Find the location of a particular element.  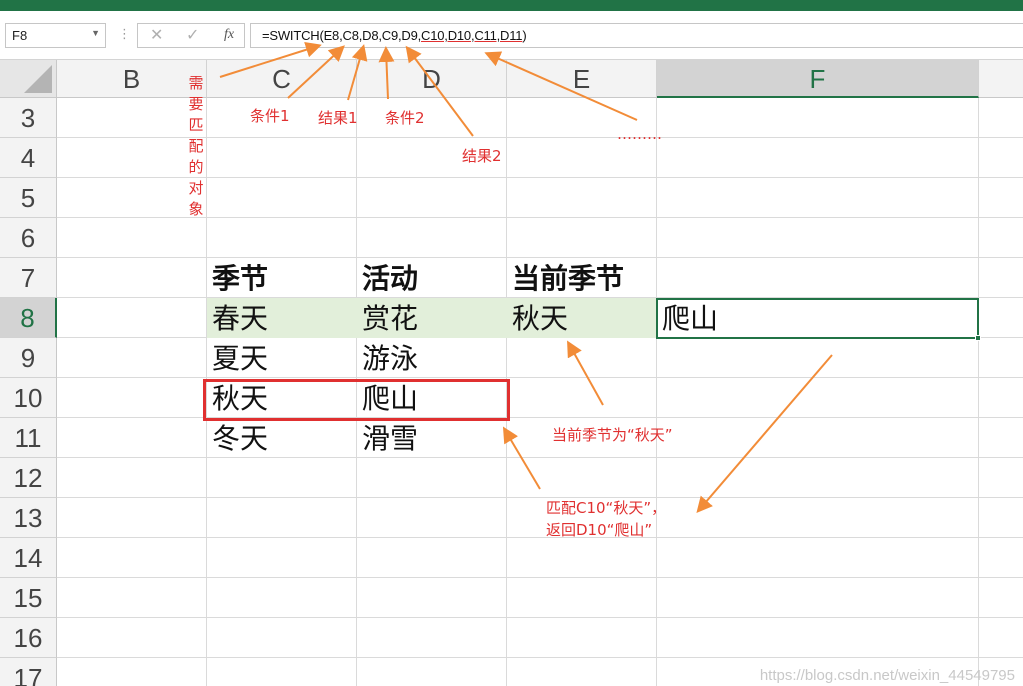

annotation-result-1: 结果1 is located at coordinates (338, 118).